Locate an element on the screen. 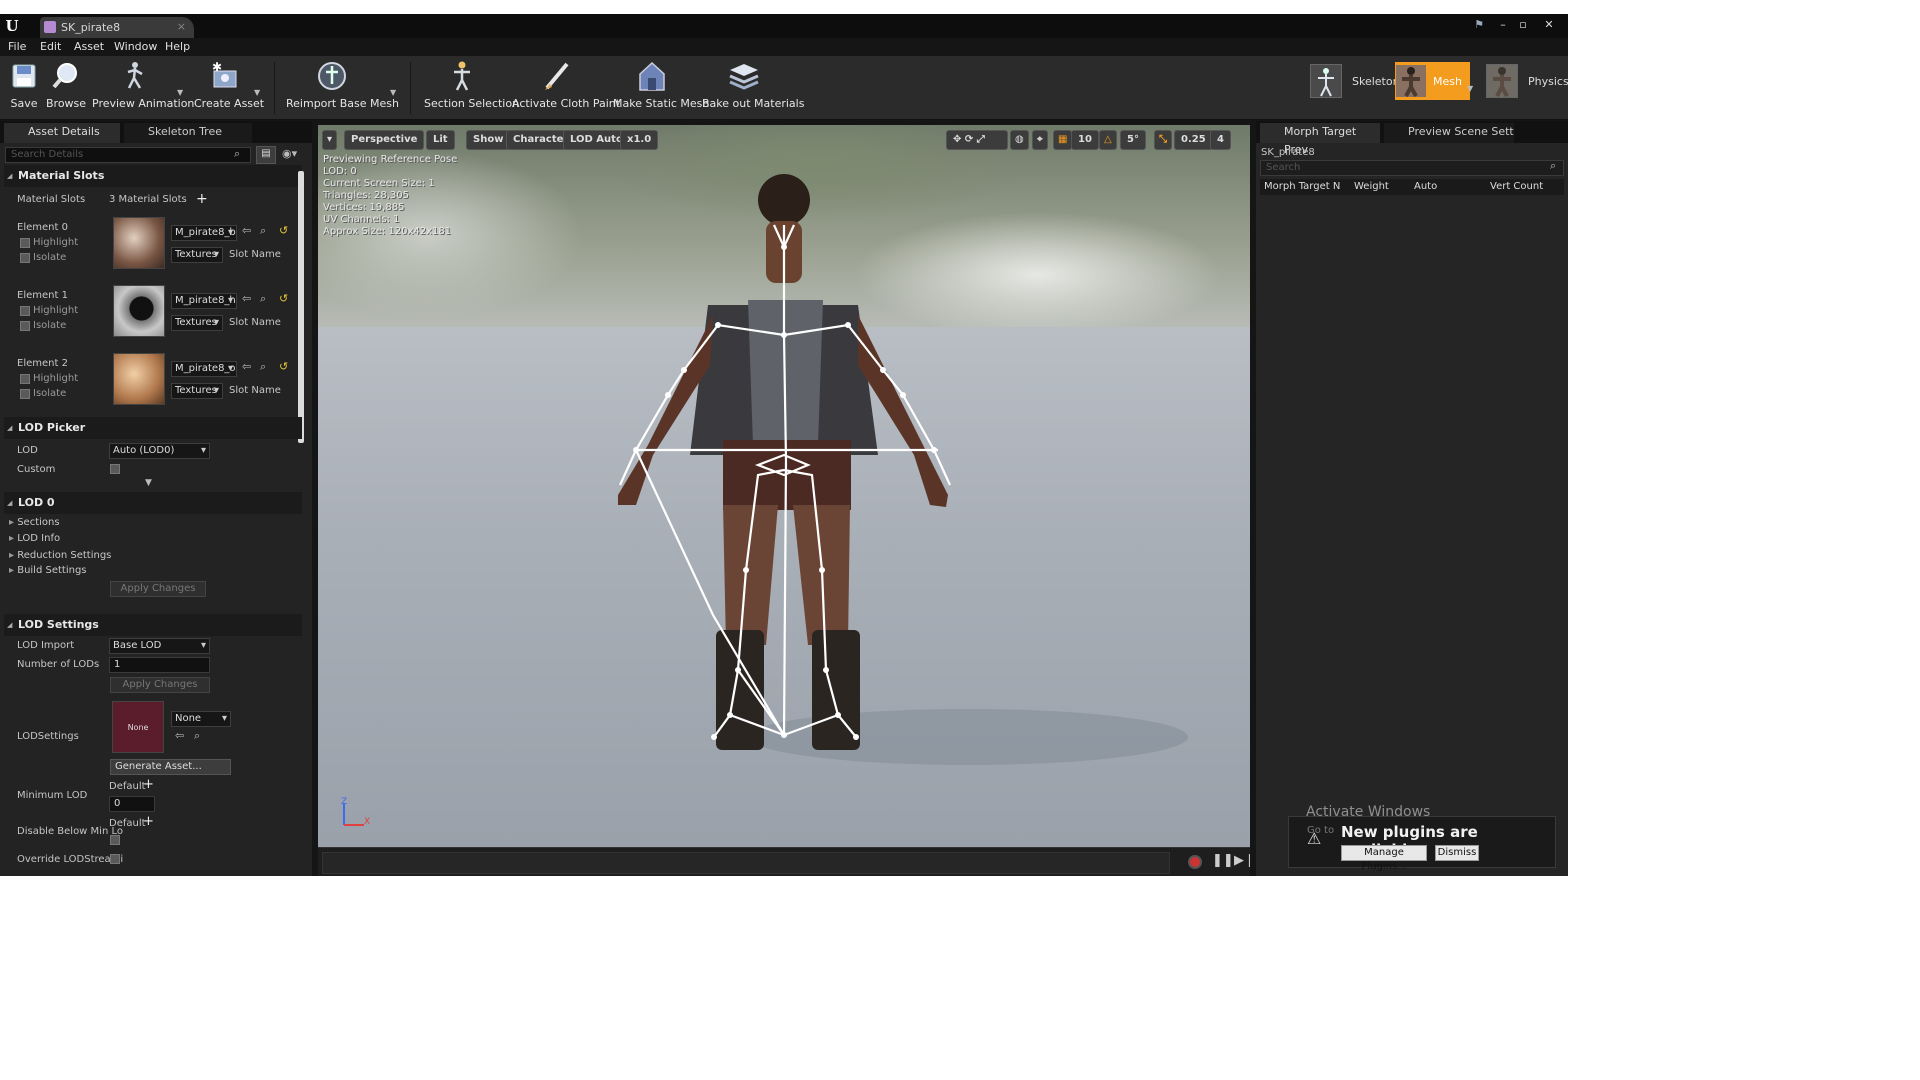 The width and height of the screenshot is (1920, 1080). material-combo: M_pirate8_ou is located at coordinates (204, 369).